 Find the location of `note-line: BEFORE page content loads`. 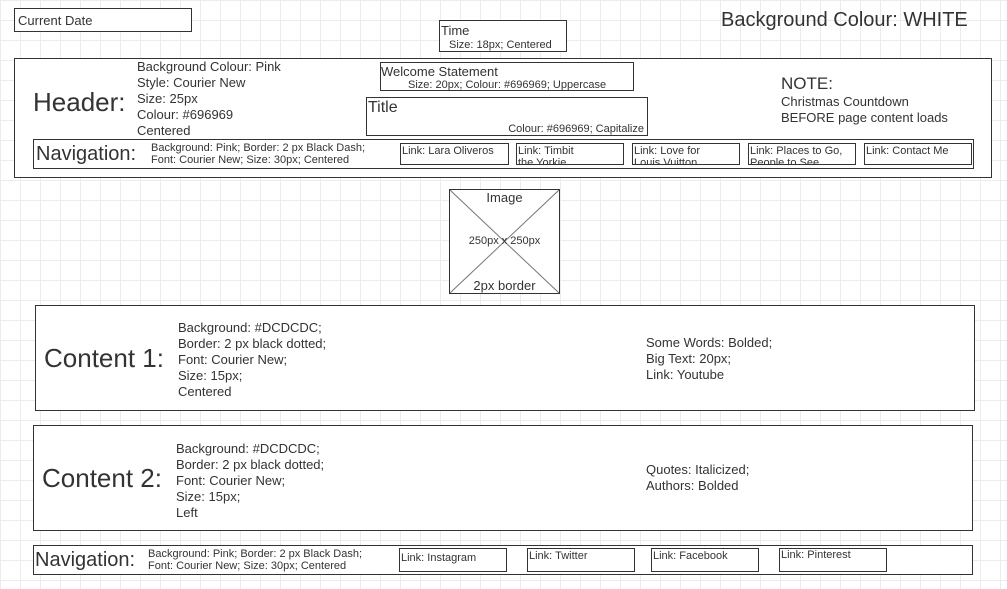

note-line: BEFORE page content loads is located at coordinates (864, 117).